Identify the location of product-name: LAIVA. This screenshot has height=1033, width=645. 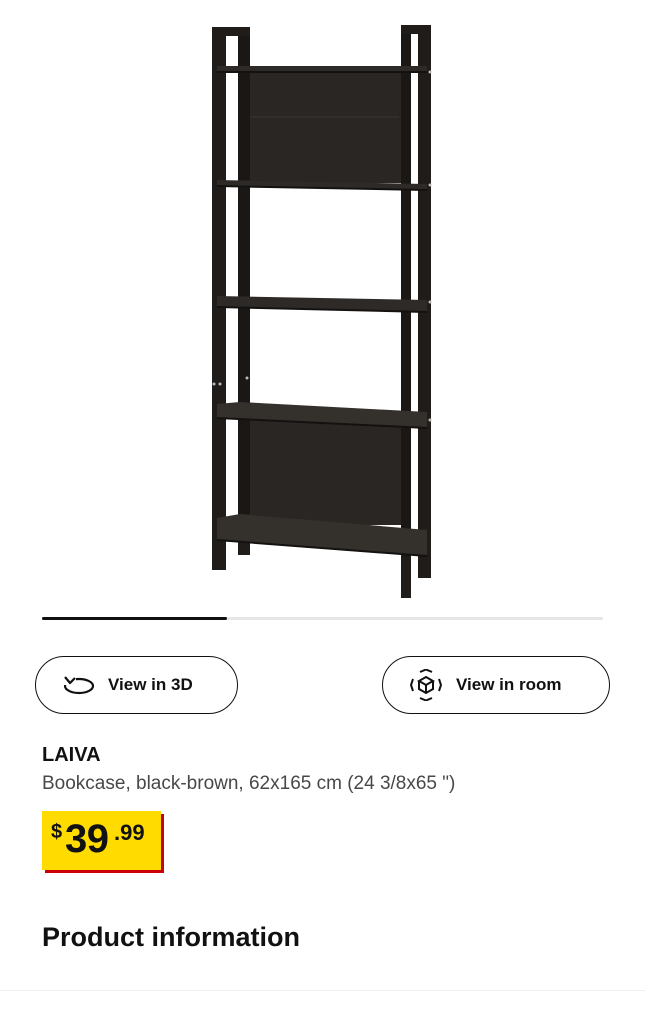
(71, 755).